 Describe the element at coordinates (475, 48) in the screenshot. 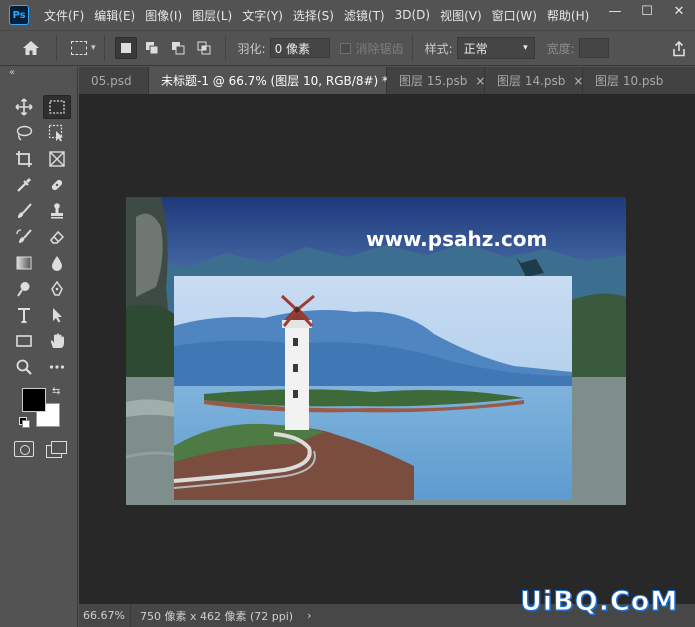

I see `style-select-value: 正常` at that location.